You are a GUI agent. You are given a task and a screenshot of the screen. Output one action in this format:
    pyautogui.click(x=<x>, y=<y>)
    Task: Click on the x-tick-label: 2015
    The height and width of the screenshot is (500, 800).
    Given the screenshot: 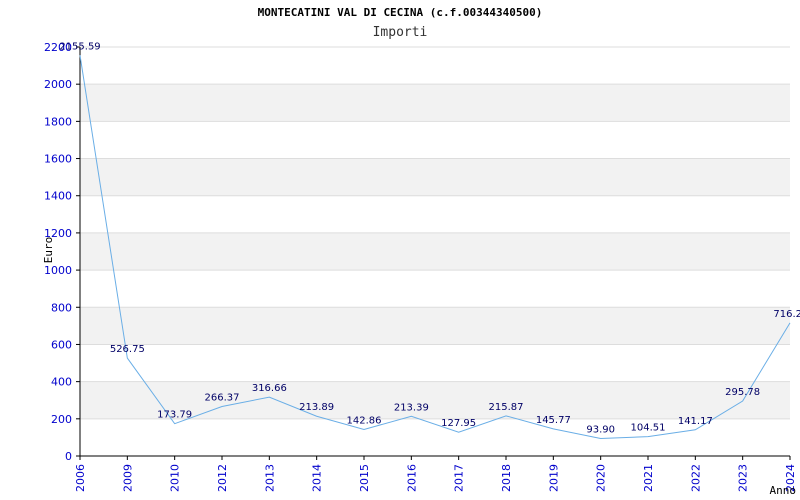 What is the action you would take?
    pyautogui.click(x=364, y=478)
    